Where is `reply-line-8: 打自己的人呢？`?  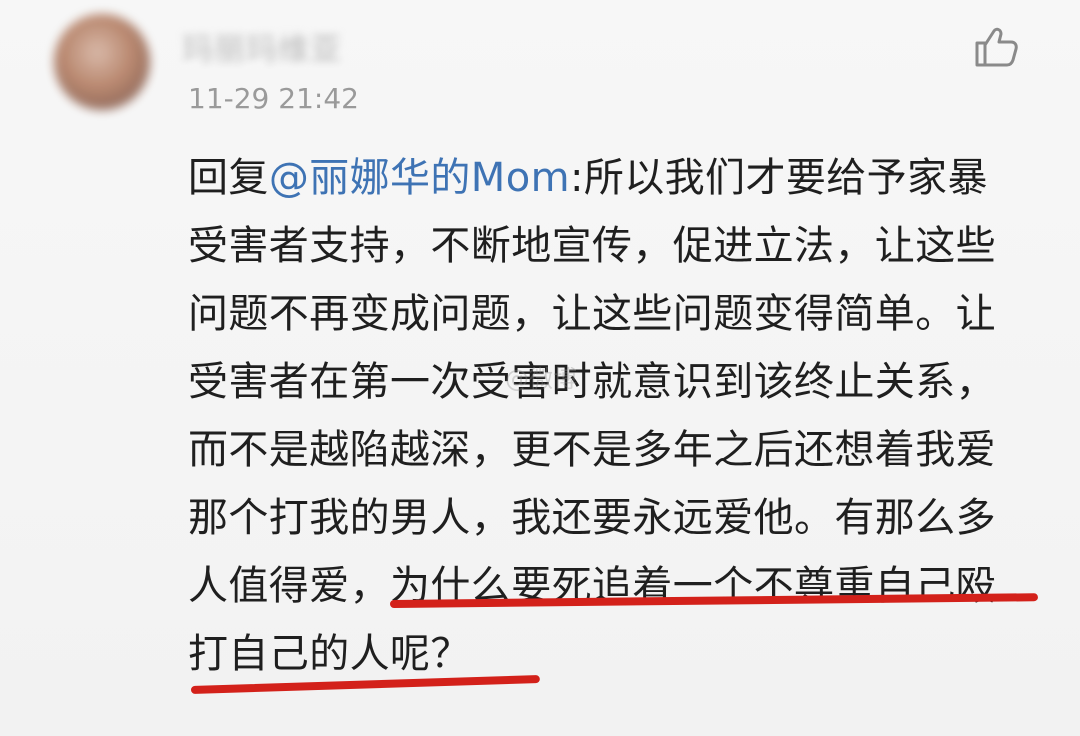 reply-line-8: 打自己的人呢？ is located at coordinates (329, 654).